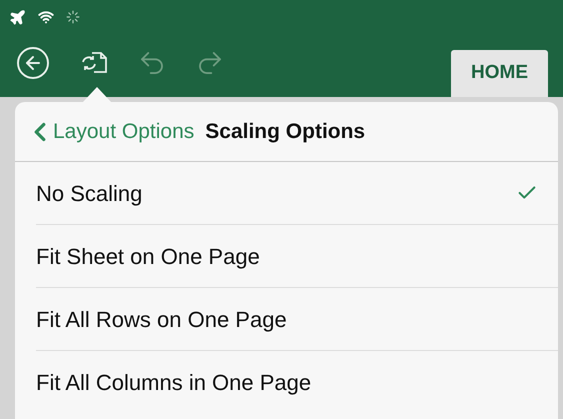  What do you see at coordinates (285, 131) in the screenshot?
I see `popover-title: Scaling Options` at bounding box center [285, 131].